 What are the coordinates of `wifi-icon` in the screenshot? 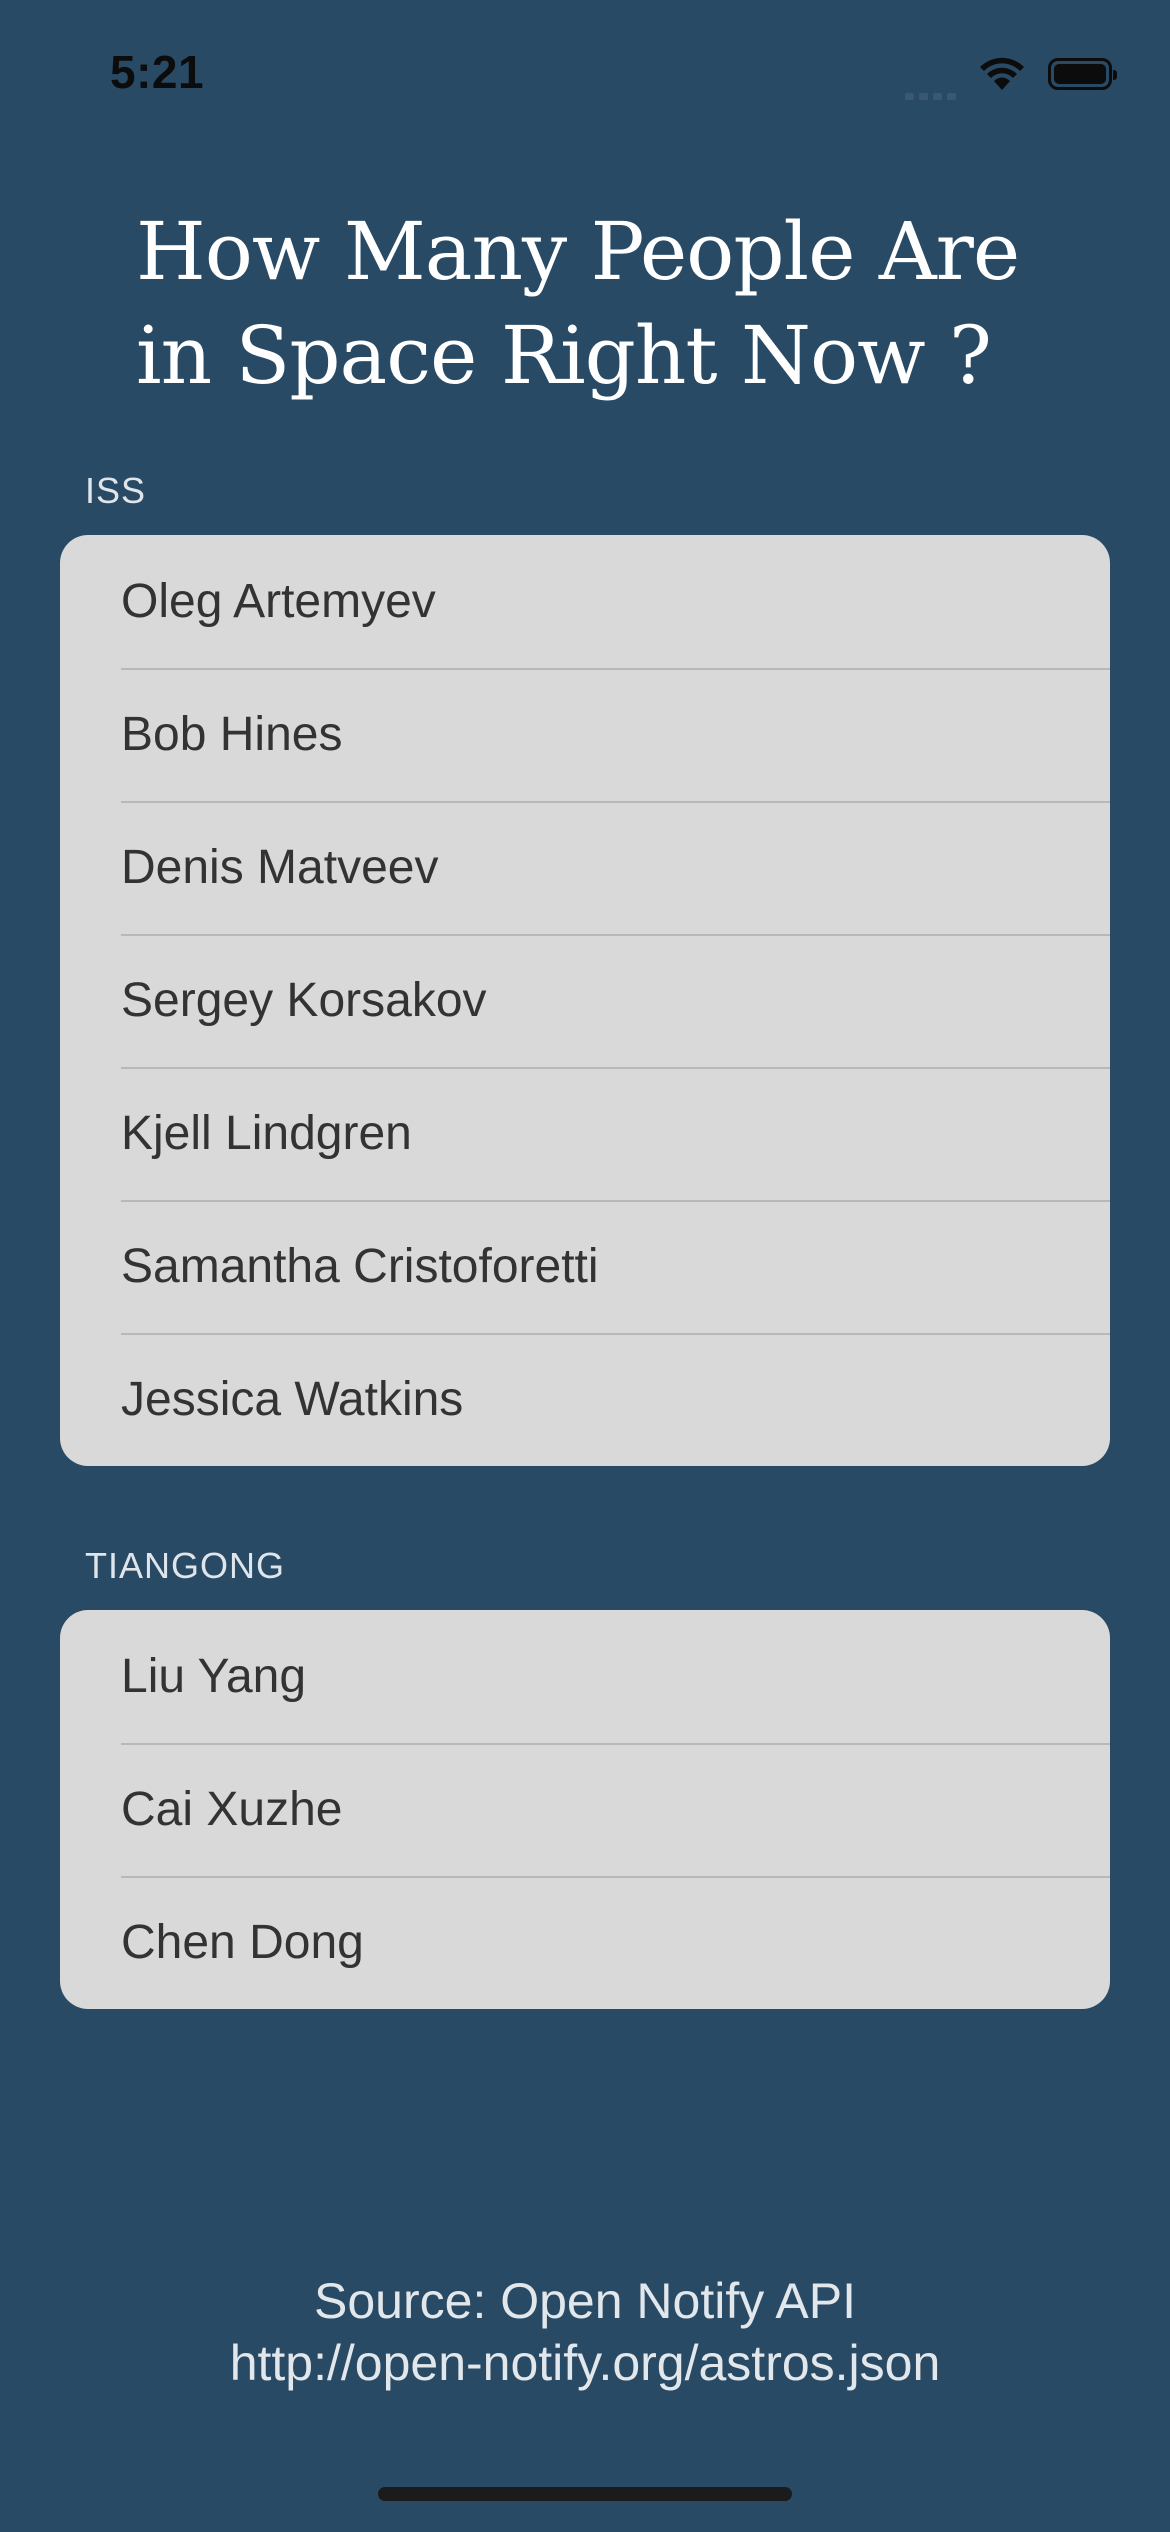 It's located at (1002, 73).